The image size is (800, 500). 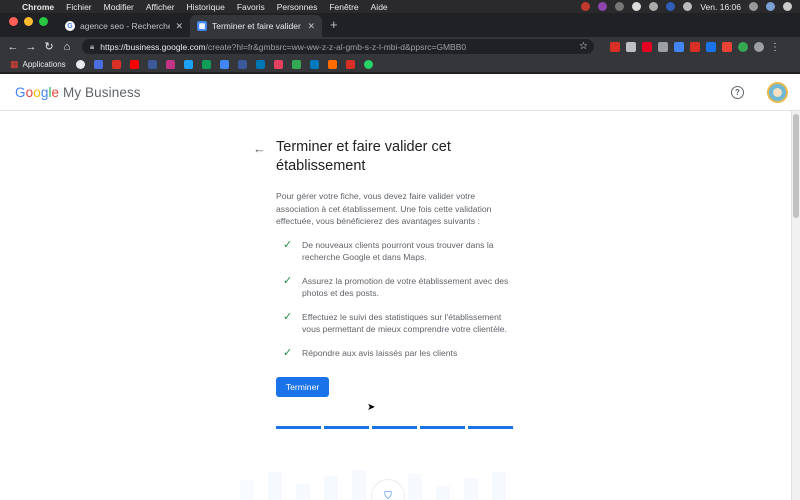 What do you see at coordinates (260, 64) in the screenshot?
I see `linkedin-icon` at bounding box center [260, 64].